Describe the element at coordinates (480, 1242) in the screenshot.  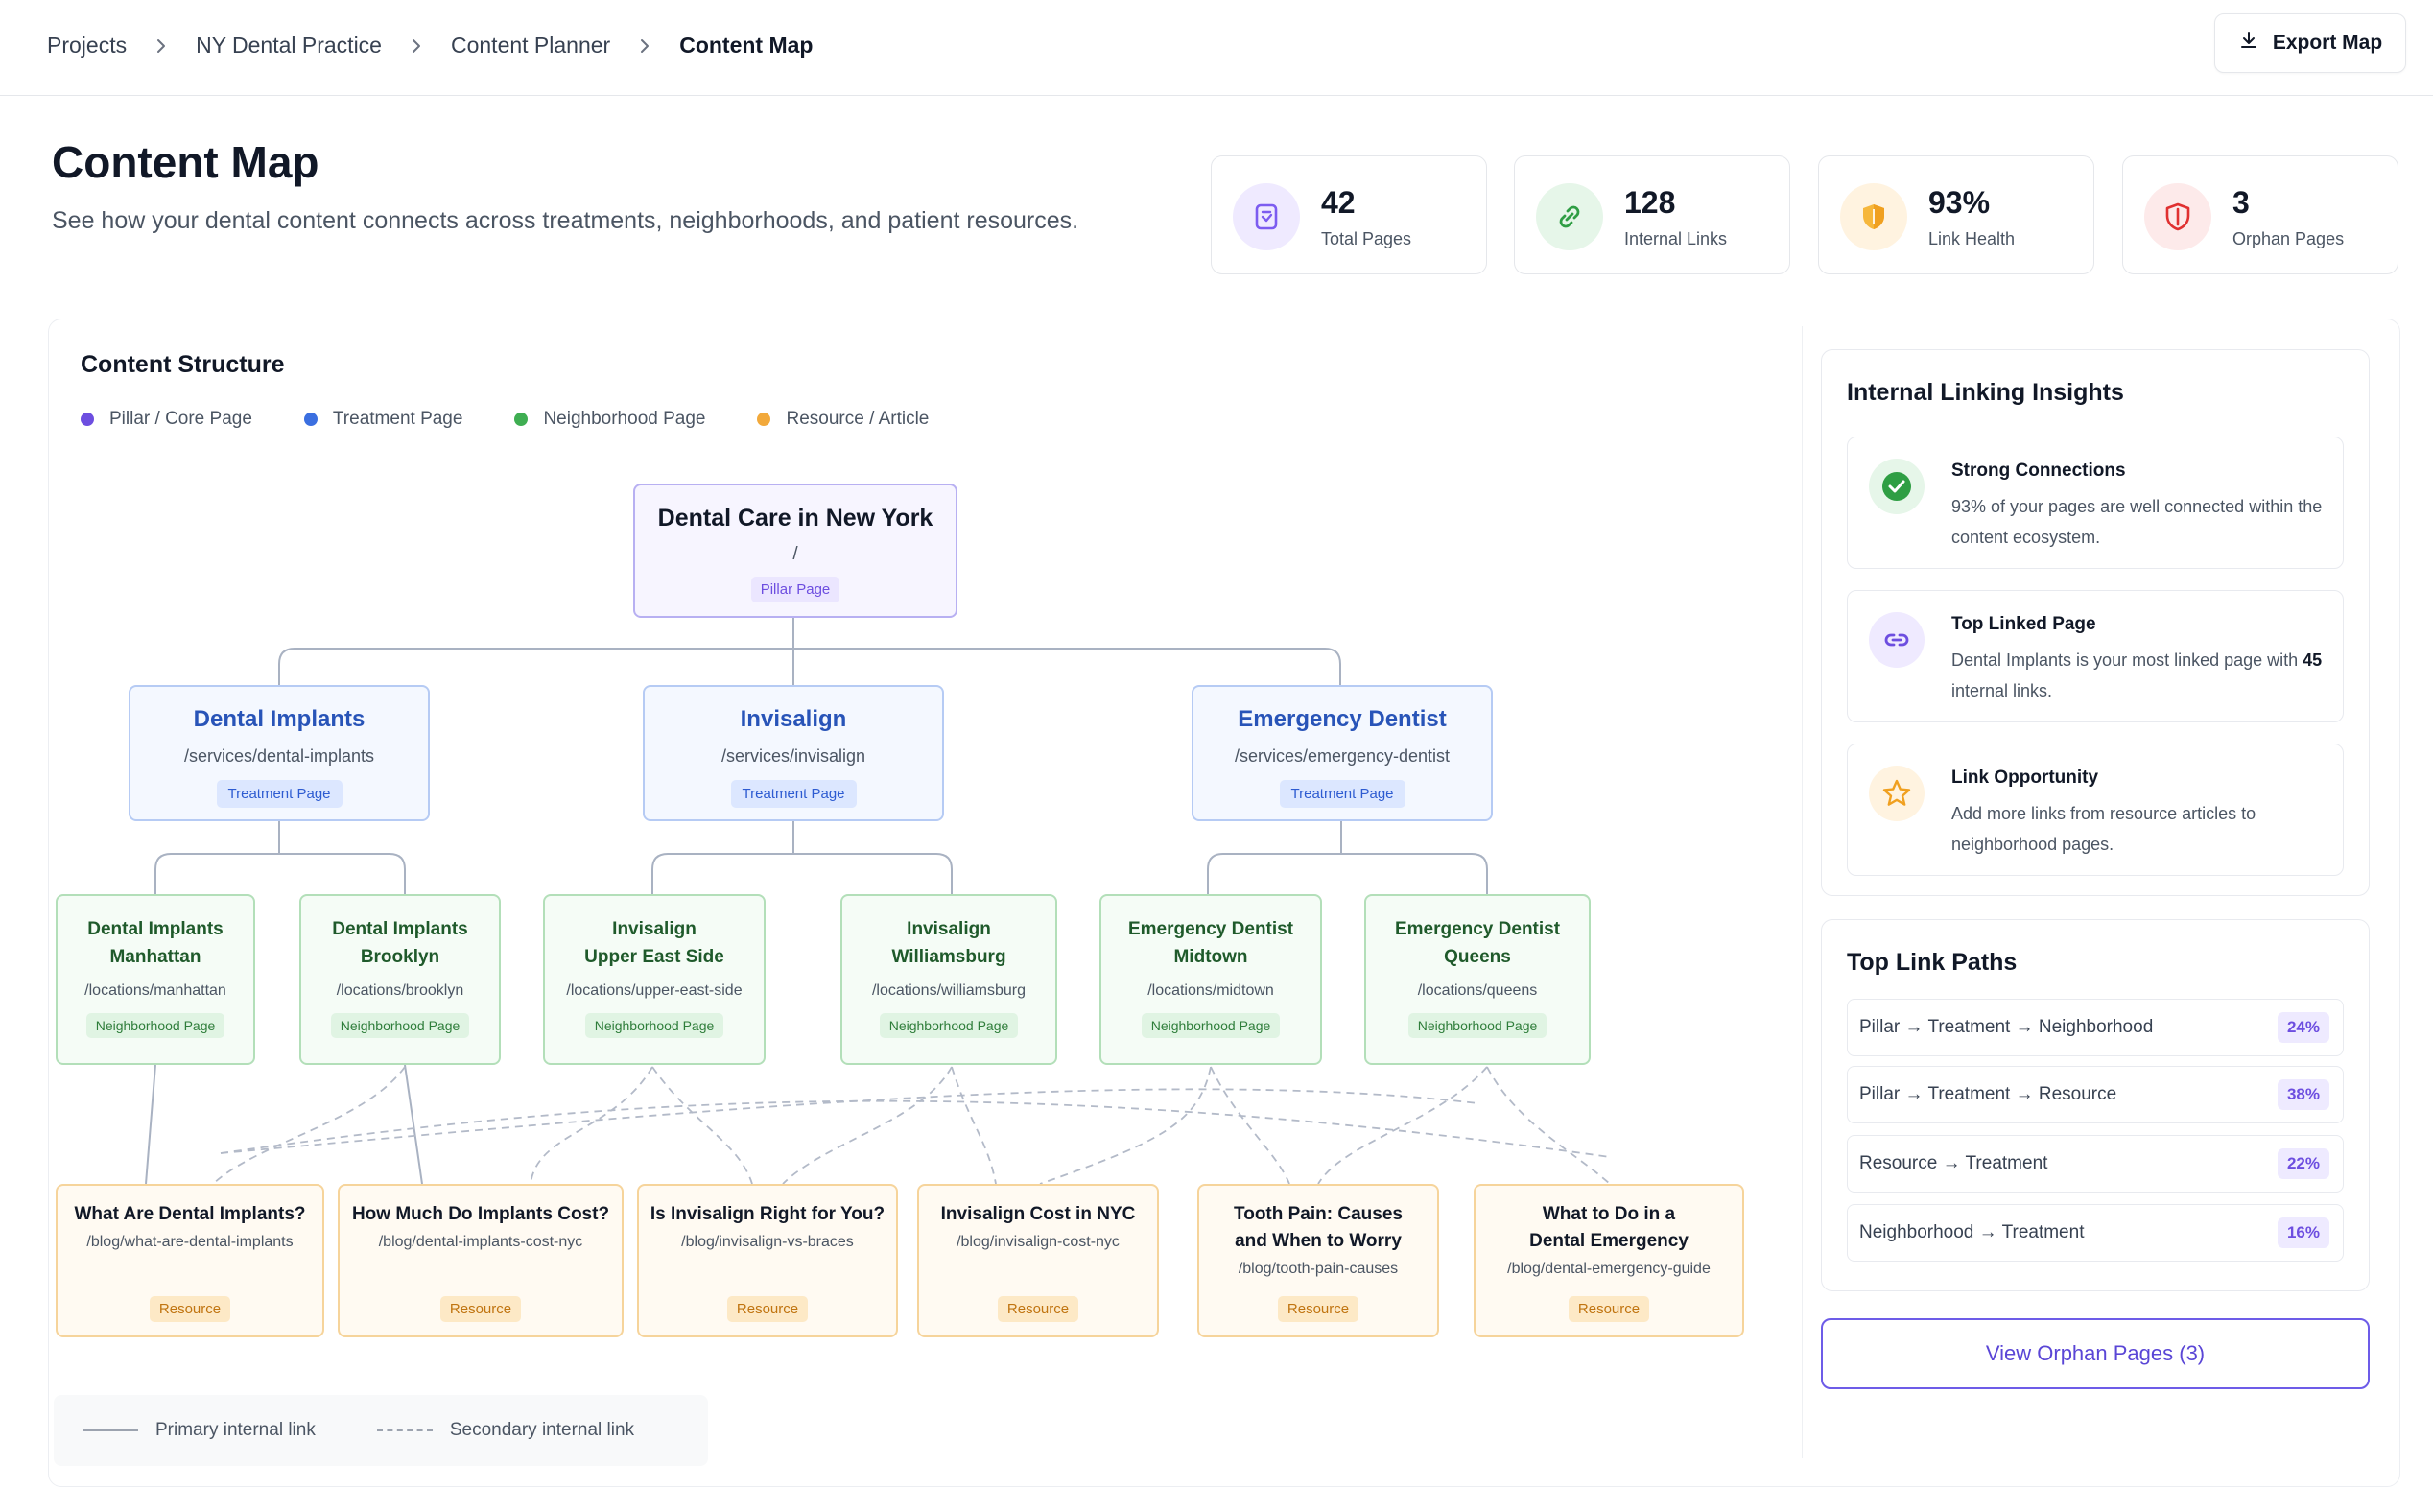
I see `node-path: /blog/dental-implants-cost-nyc` at that location.